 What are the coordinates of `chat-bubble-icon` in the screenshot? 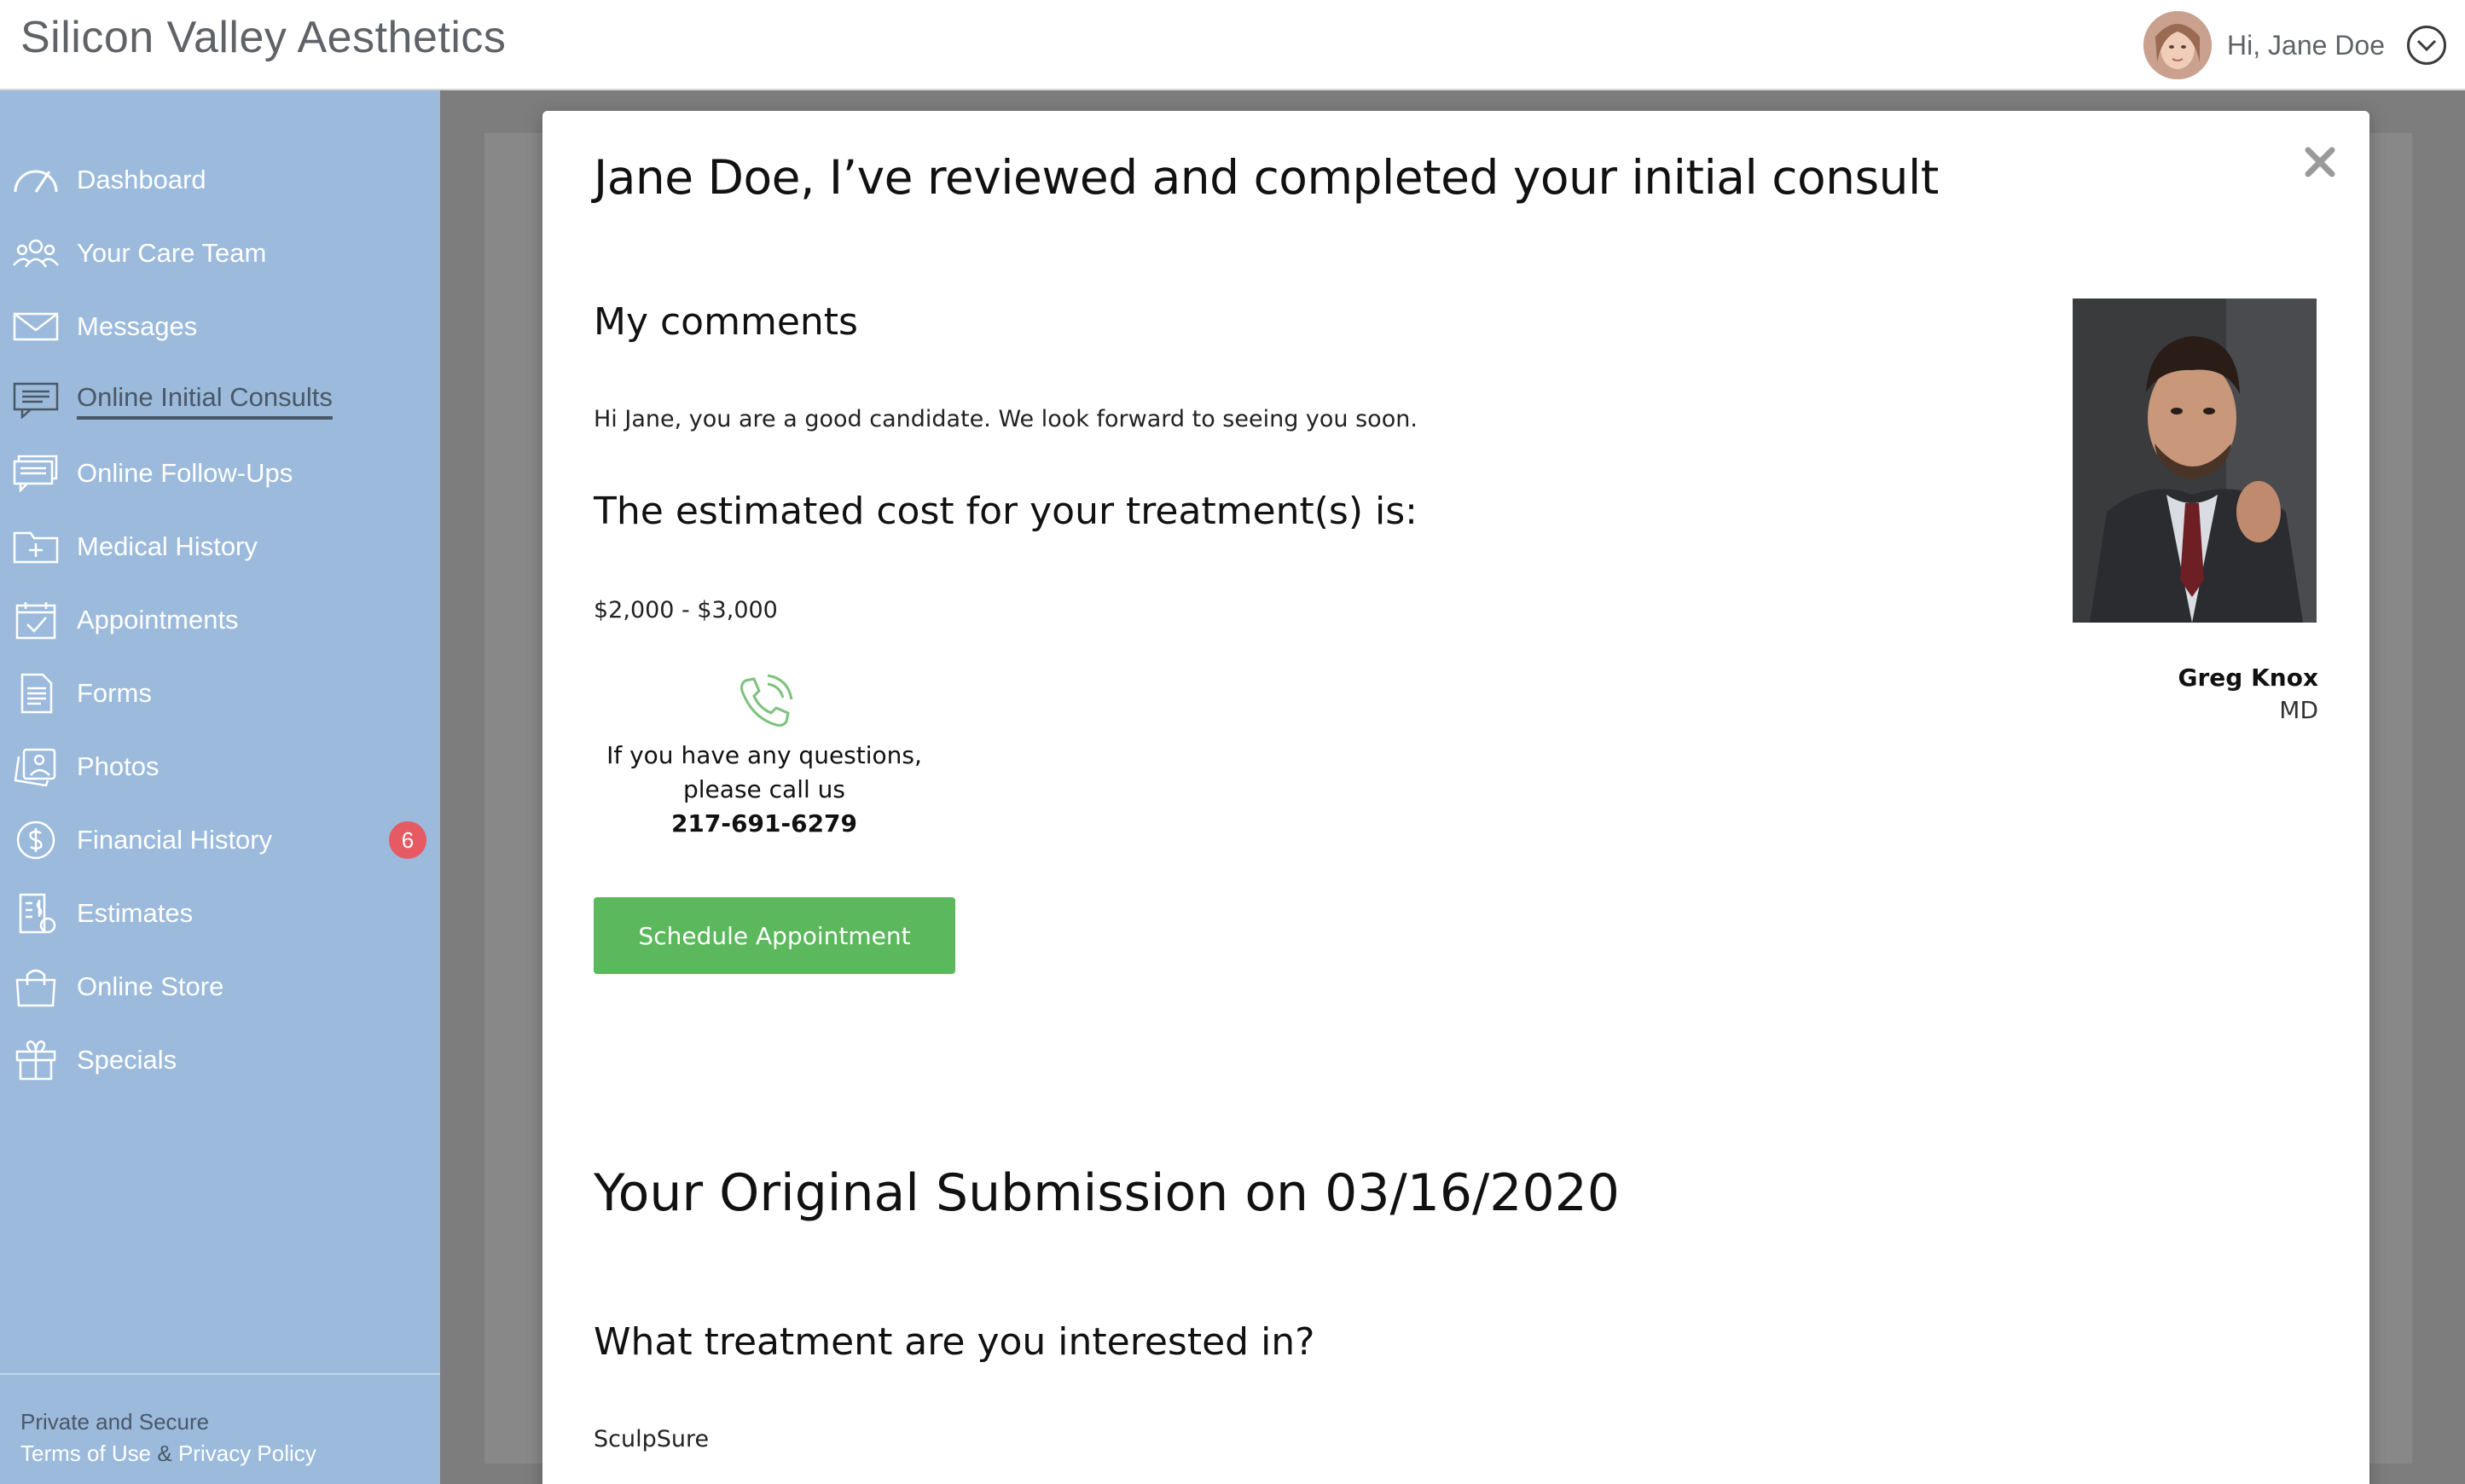 It's located at (36, 400).